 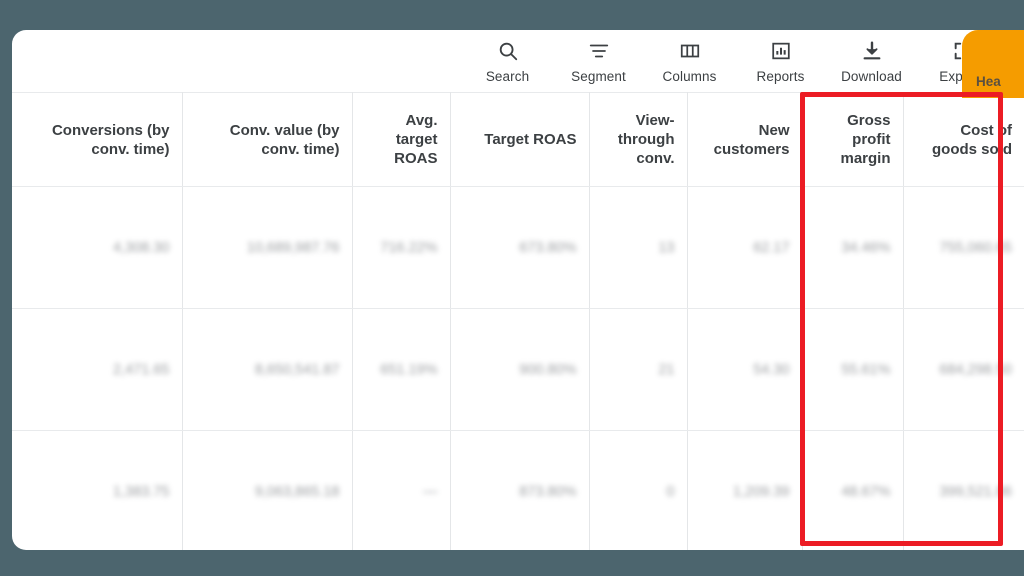 I want to click on toolbar-label-download: Download, so click(x=871, y=76).